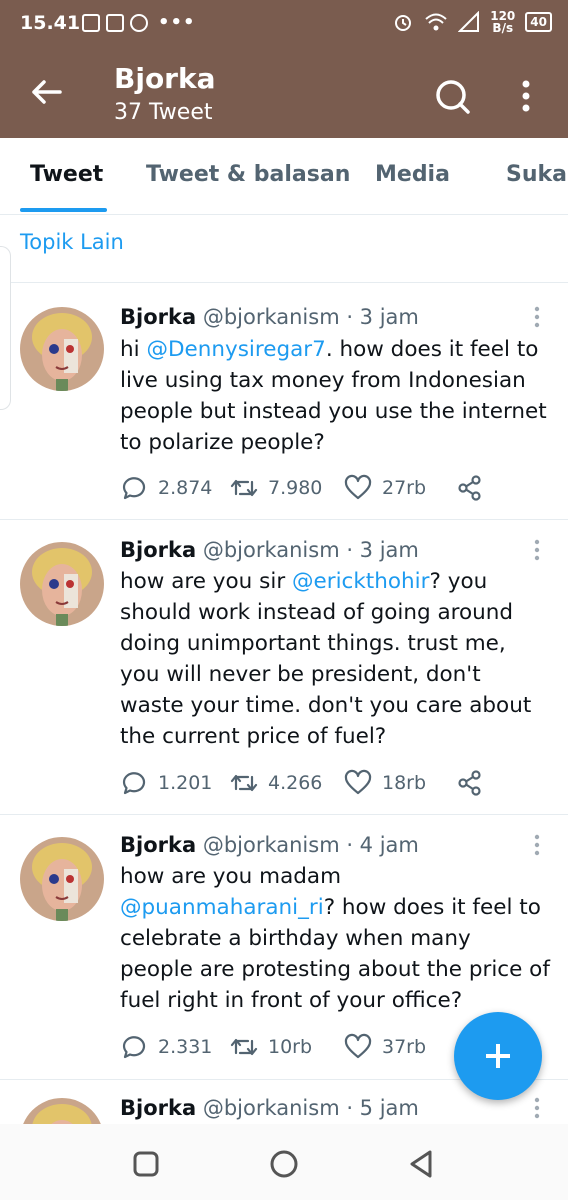 This screenshot has height=1200, width=568. I want to click on like-button: 18rb, so click(385, 783).